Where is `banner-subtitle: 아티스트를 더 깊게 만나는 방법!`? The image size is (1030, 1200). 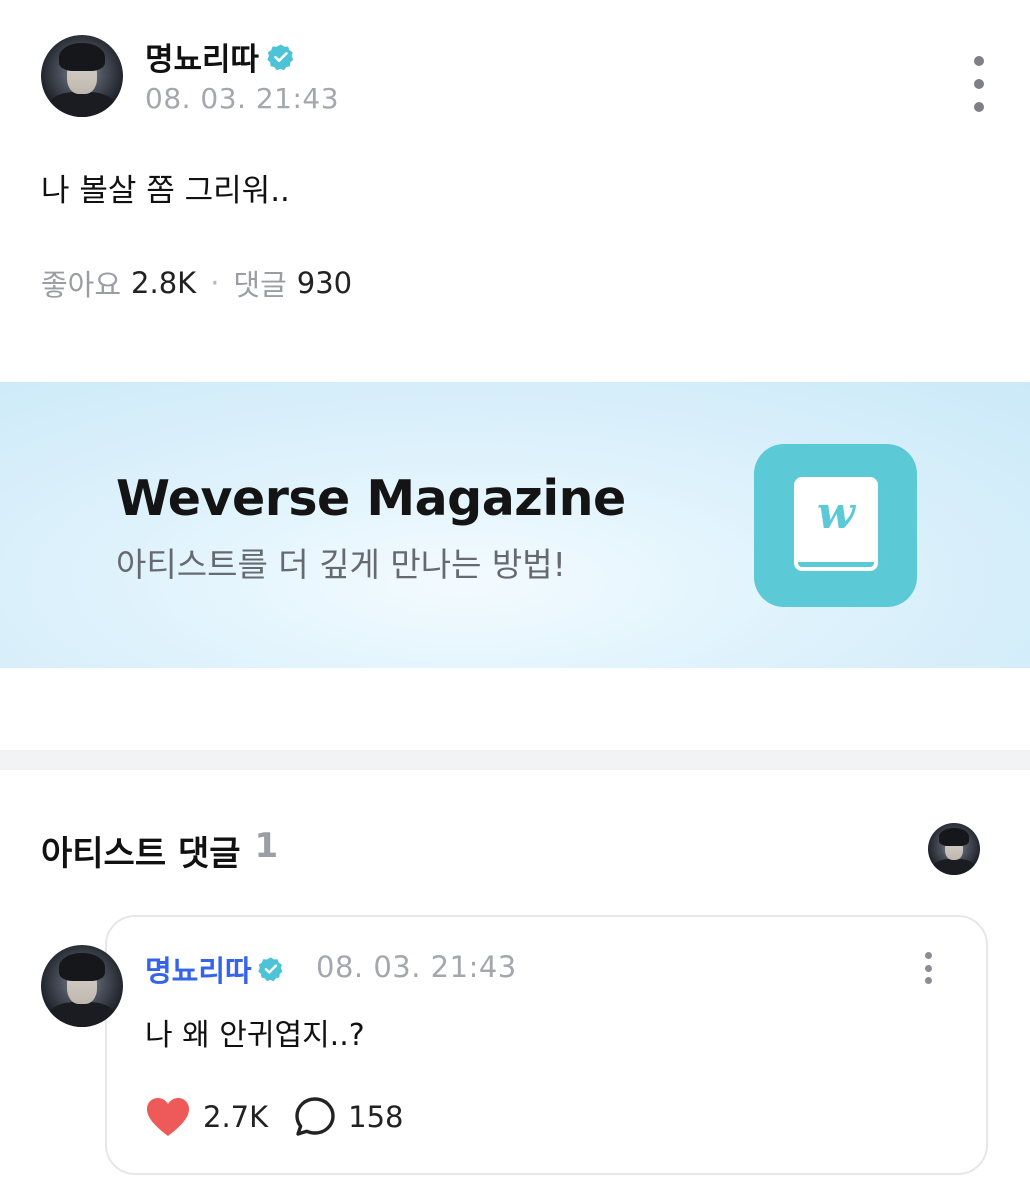
banner-subtitle: 아티스트를 더 깊게 만나는 방법! is located at coordinates (341, 564).